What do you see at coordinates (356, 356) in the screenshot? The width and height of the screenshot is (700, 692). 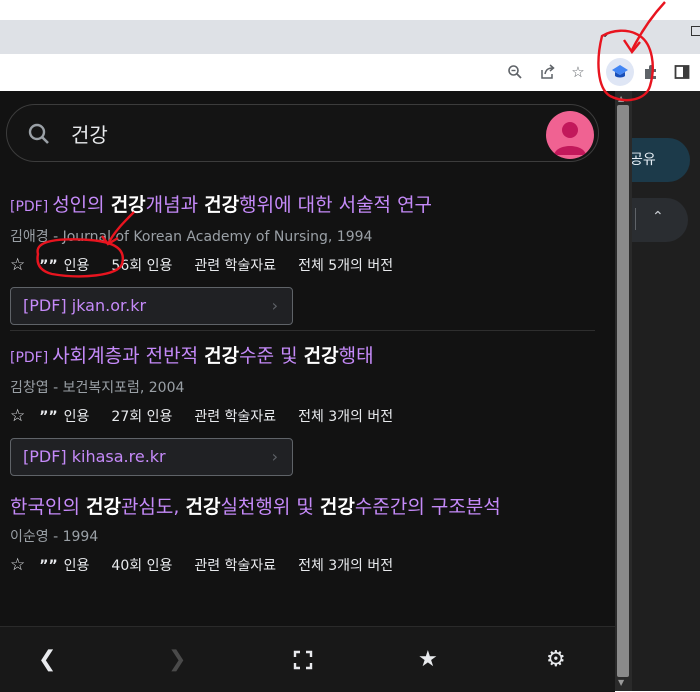 I see `title-text: 행태` at bounding box center [356, 356].